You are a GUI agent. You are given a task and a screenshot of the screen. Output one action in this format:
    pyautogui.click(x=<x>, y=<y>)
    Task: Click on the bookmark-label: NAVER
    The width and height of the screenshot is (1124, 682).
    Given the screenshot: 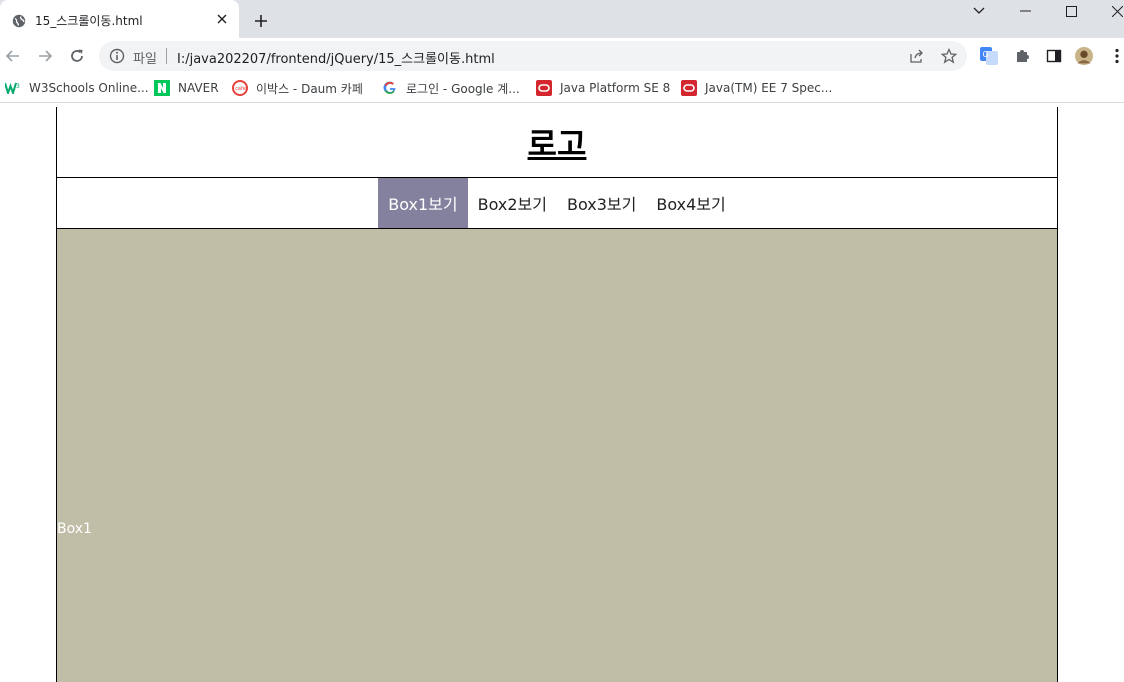 What is the action you would take?
    pyautogui.click(x=198, y=88)
    